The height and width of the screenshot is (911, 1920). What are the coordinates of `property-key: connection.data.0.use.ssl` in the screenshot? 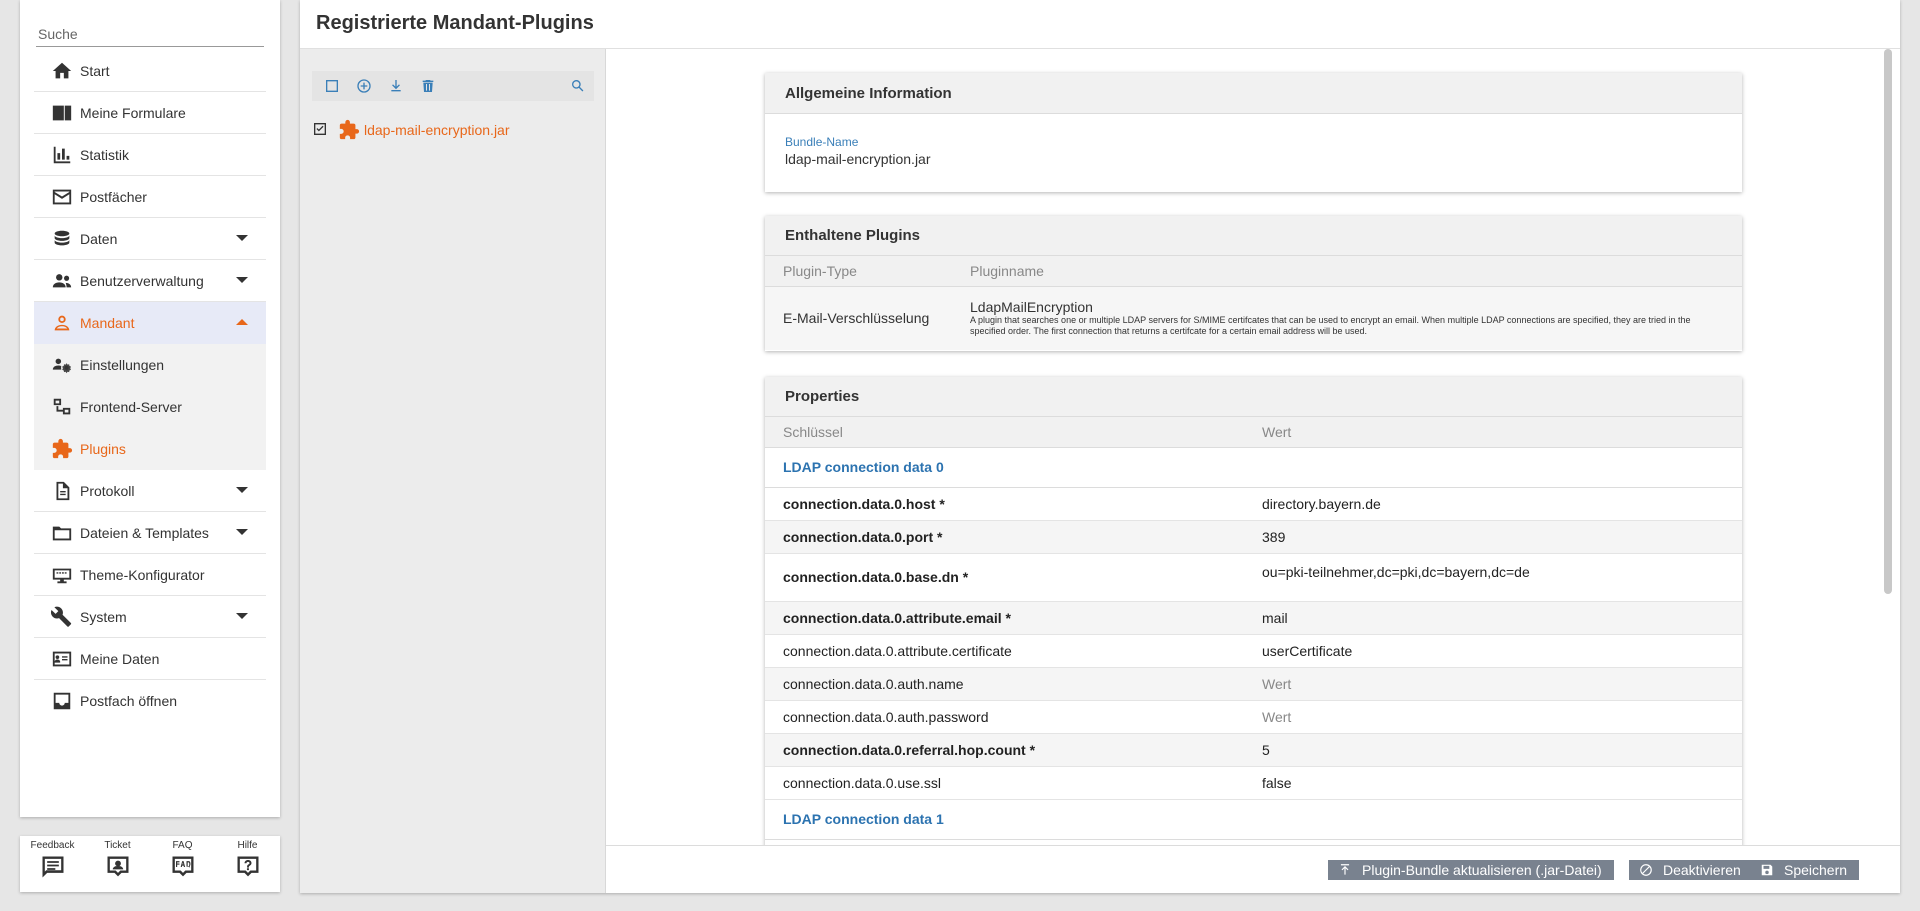 It's located at (1004, 783).